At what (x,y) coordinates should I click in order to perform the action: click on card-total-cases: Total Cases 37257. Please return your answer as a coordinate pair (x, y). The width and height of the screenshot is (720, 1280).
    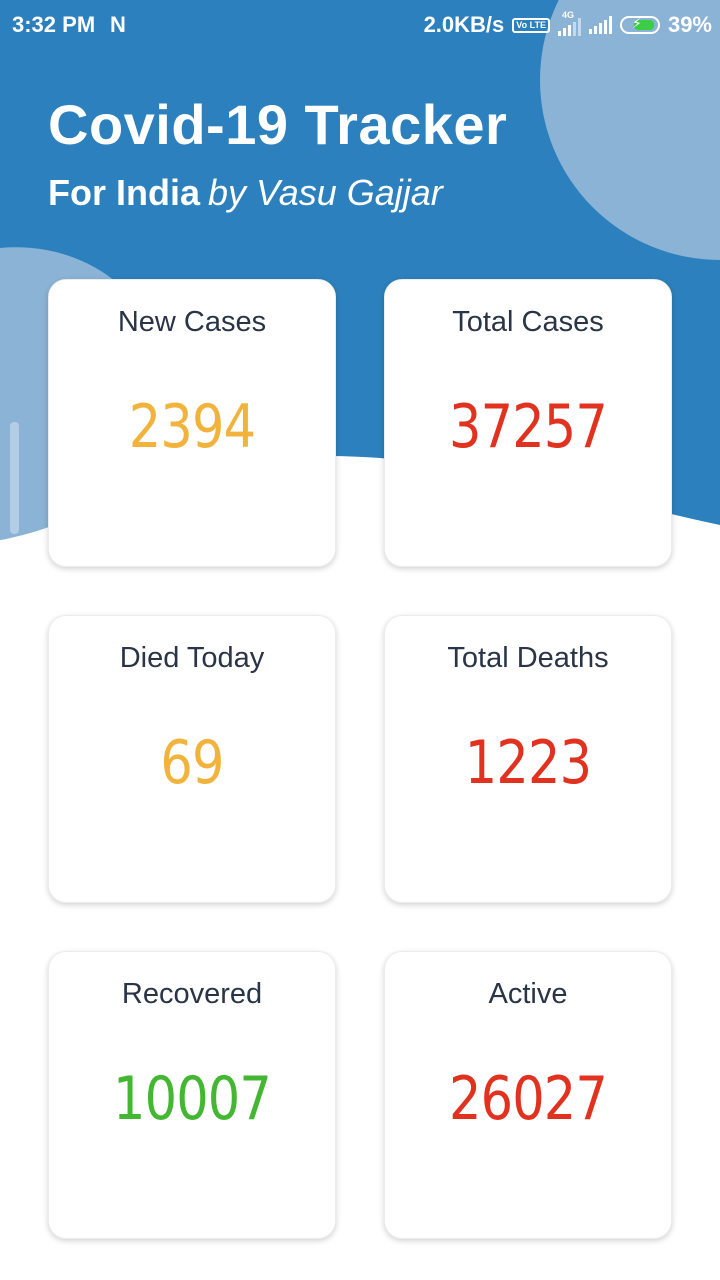
    Looking at the image, I should click on (528, 423).